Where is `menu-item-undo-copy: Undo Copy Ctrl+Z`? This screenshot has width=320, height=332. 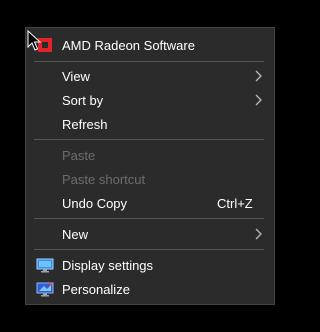
menu-item-undo-copy: Undo Copy Ctrl+Z is located at coordinates (150, 203).